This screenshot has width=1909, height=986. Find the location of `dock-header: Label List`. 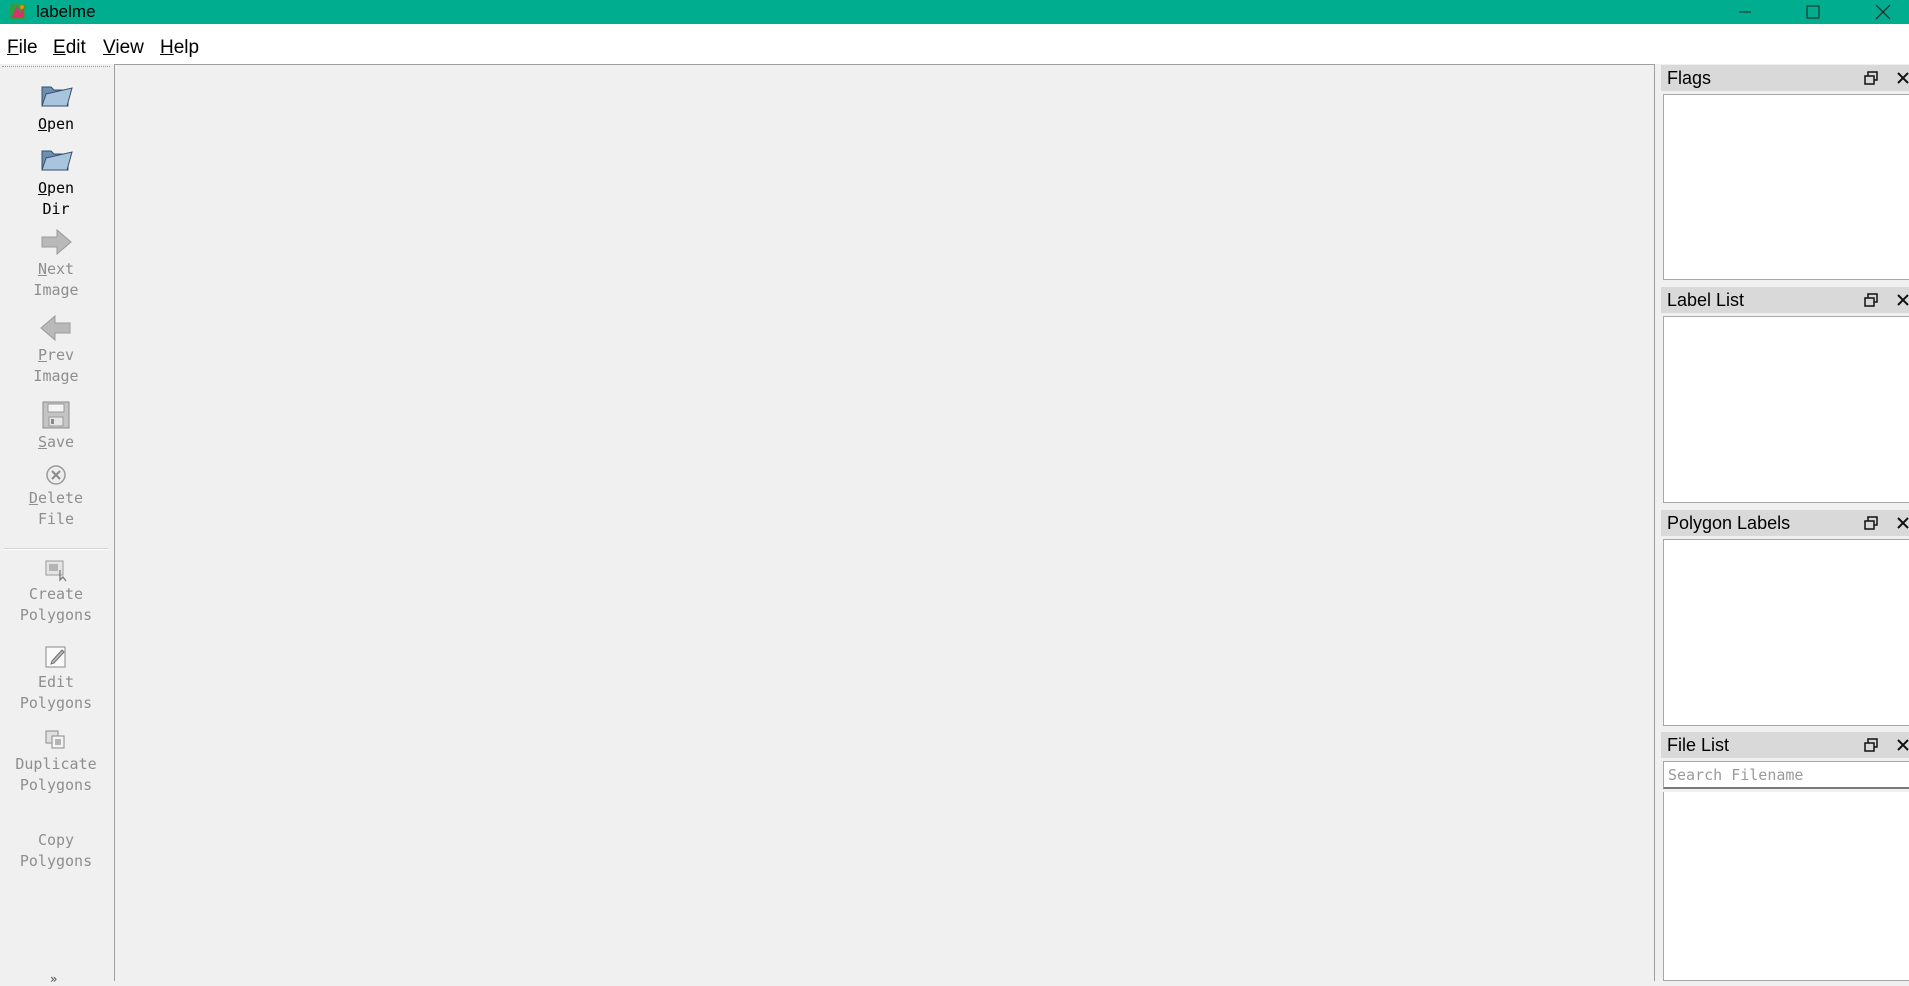

dock-header: Label List is located at coordinates (1785, 300).